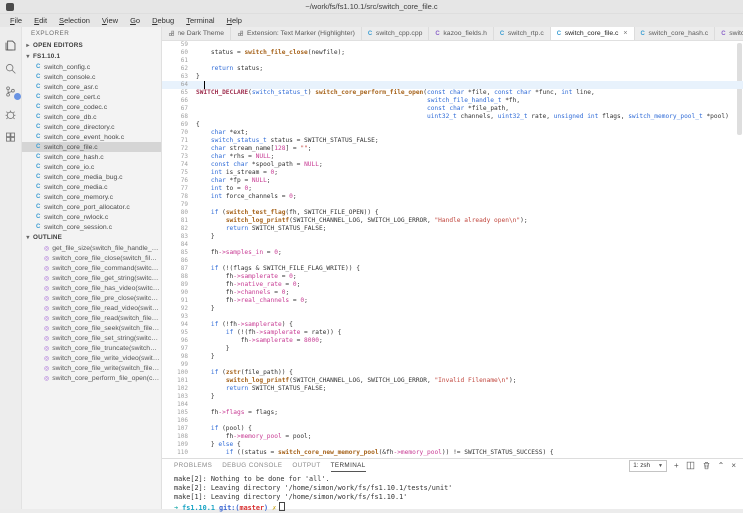 The width and height of the screenshot is (743, 513). I want to click on file-item: Cswitch_core_io.c, so click(91, 167).